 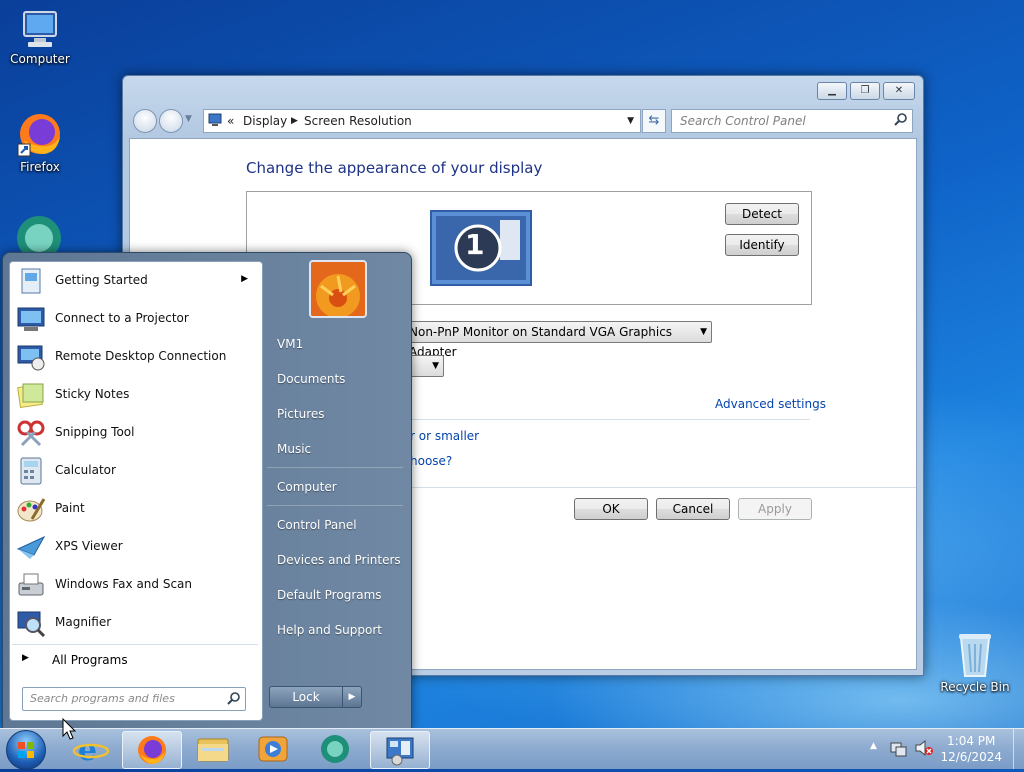 What do you see at coordinates (40, 167) in the screenshot?
I see `desktop-icon-label: Firefox` at bounding box center [40, 167].